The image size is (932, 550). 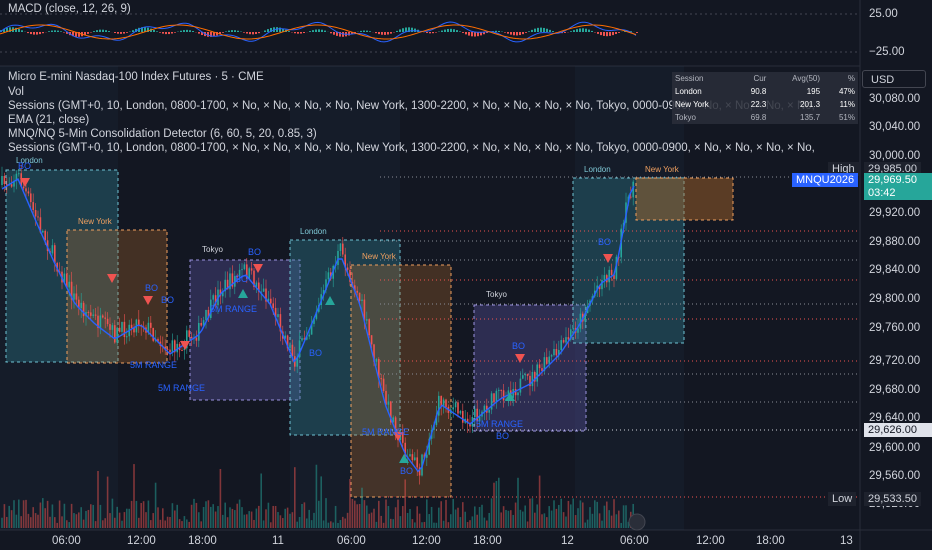 What do you see at coordinates (48, 120) in the screenshot?
I see `ema-legend: EMA (21, close)` at bounding box center [48, 120].